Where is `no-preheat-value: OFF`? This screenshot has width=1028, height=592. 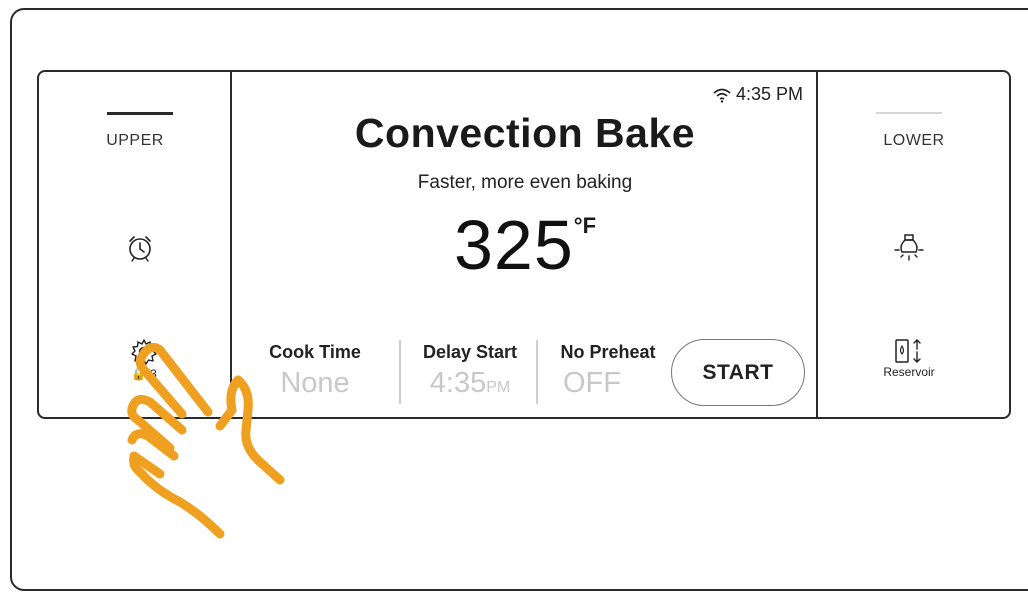
no-preheat-value: OFF is located at coordinates (592, 383).